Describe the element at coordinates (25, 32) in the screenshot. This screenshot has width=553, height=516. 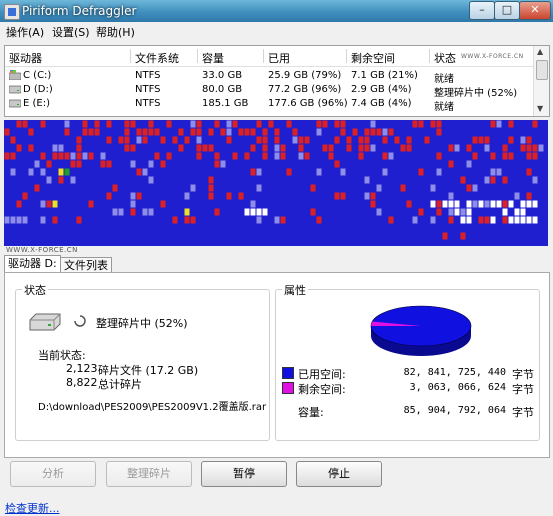
I see `menu-actions: 操作(A)` at that location.